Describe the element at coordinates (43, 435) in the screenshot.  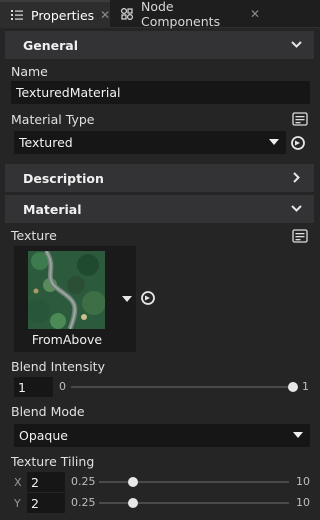
I see `blend-mode-value: Opaque` at that location.